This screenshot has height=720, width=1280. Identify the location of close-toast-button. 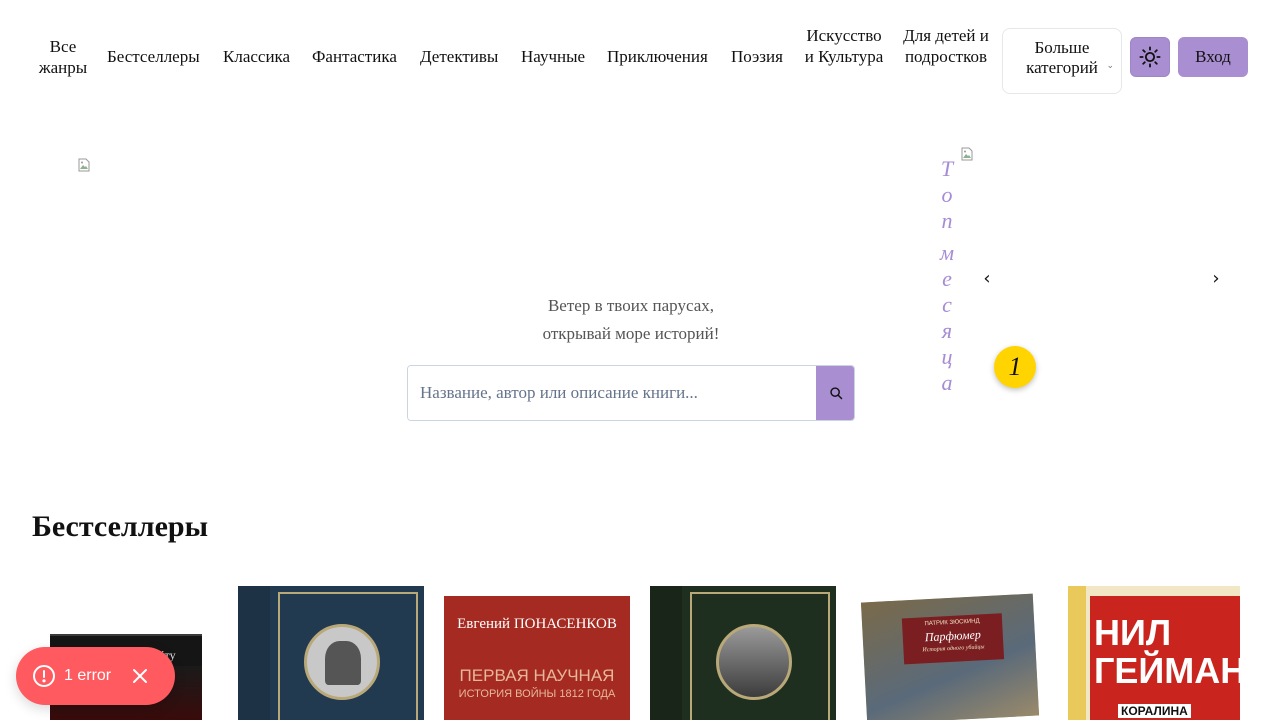
(140, 676).